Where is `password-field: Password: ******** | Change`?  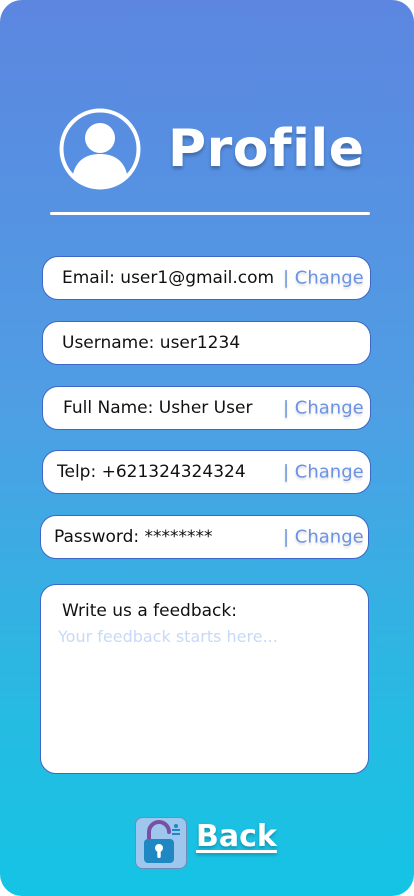 password-field: Password: ******** | Change is located at coordinates (204, 537).